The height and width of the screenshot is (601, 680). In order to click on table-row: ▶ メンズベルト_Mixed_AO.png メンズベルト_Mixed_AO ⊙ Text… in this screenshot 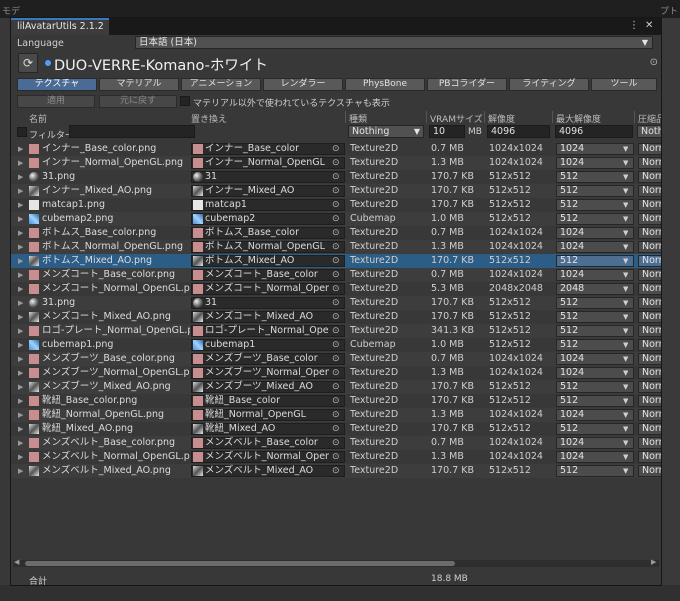, I will do `click(336, 471)`.